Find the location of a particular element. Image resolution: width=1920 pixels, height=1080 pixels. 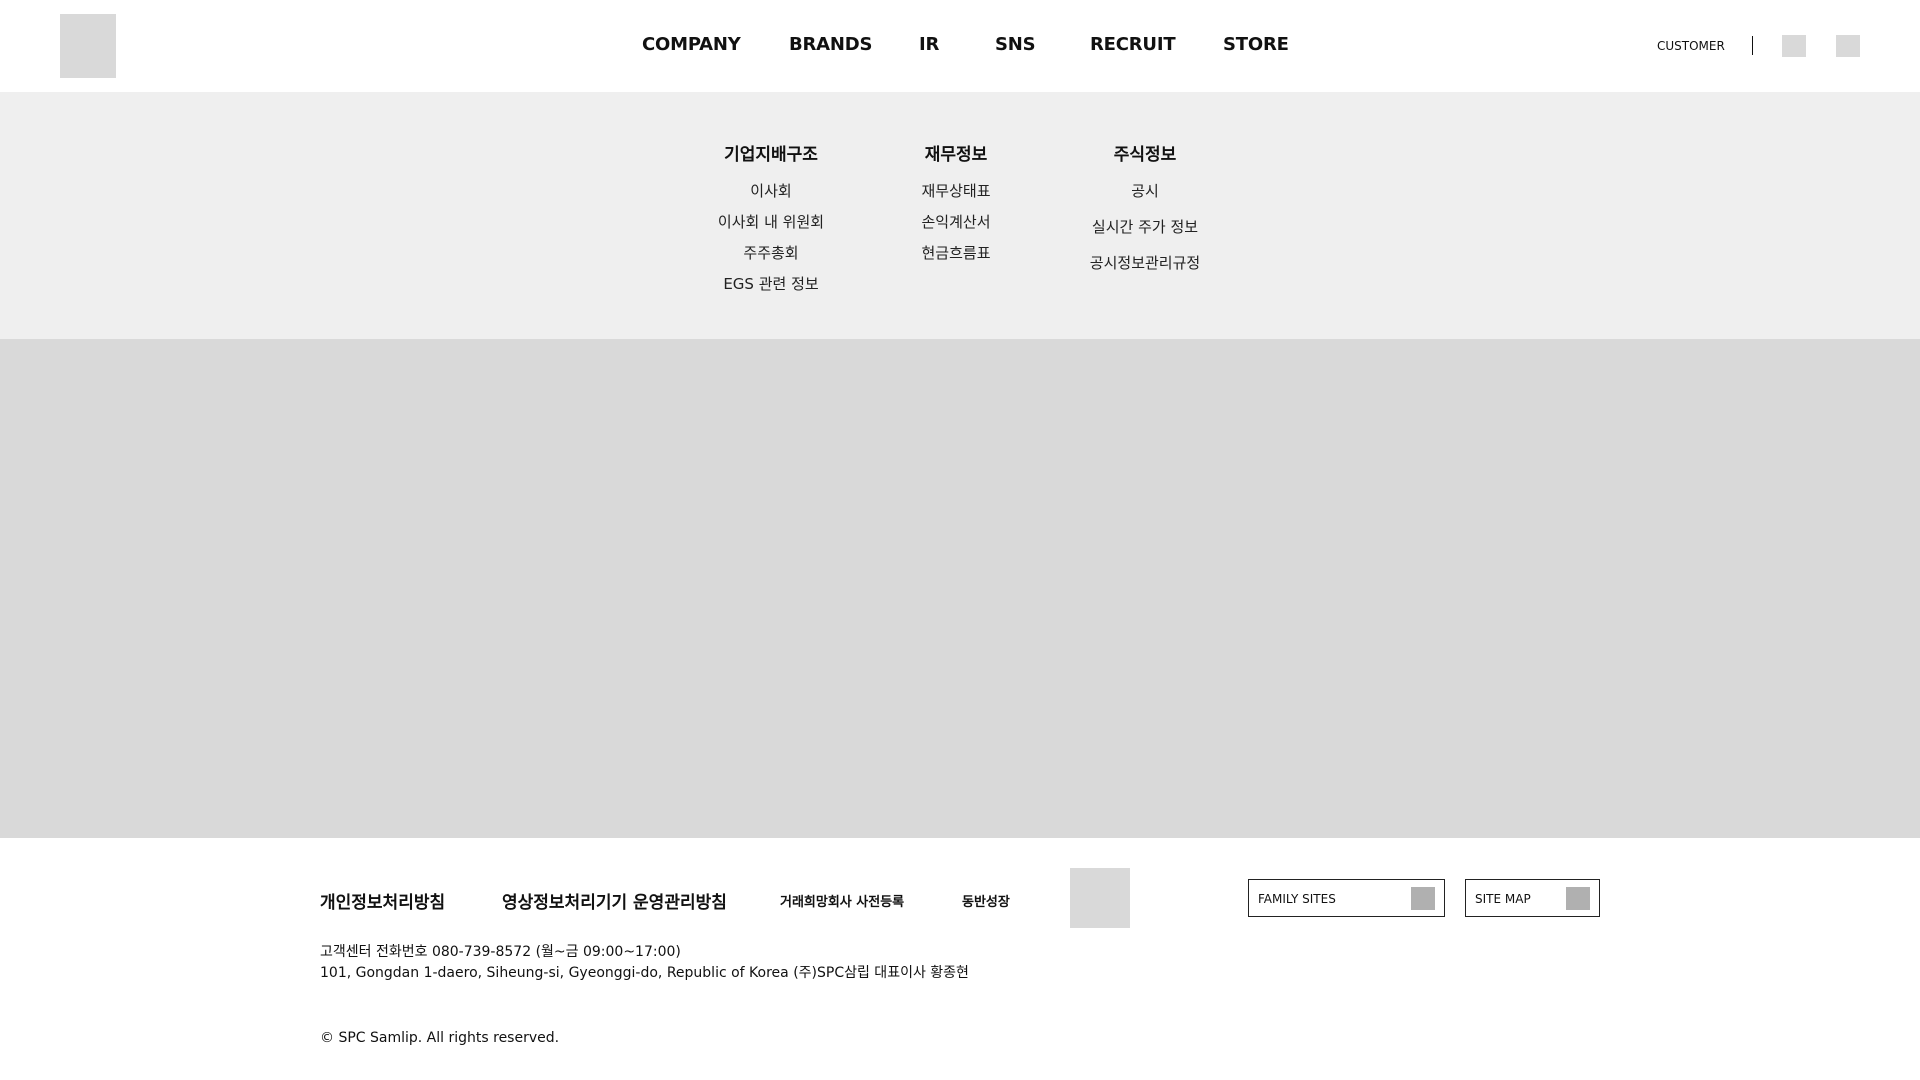

submenu-item-balance-sheet: 재무상태표 is located at coordinates (955, 190).